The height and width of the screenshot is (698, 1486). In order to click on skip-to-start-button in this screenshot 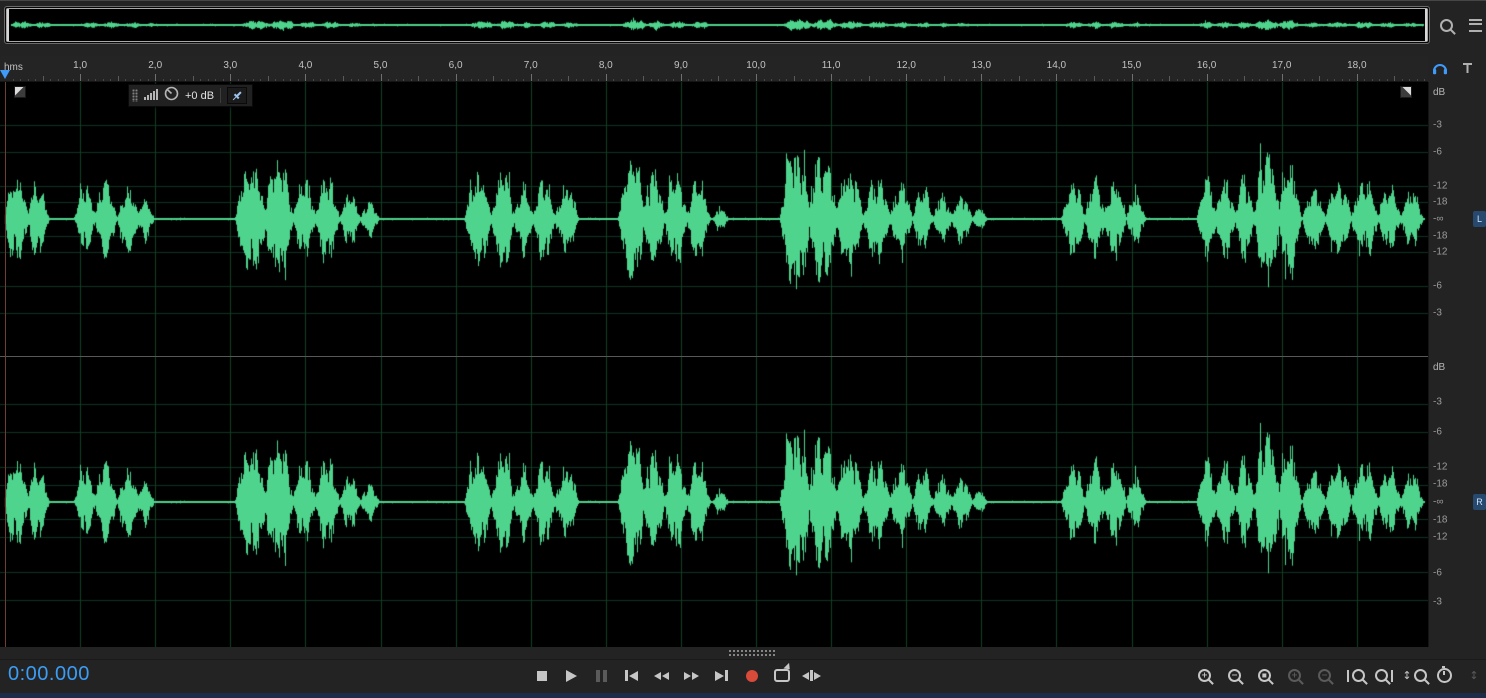, I will do `click(631, 675)`.